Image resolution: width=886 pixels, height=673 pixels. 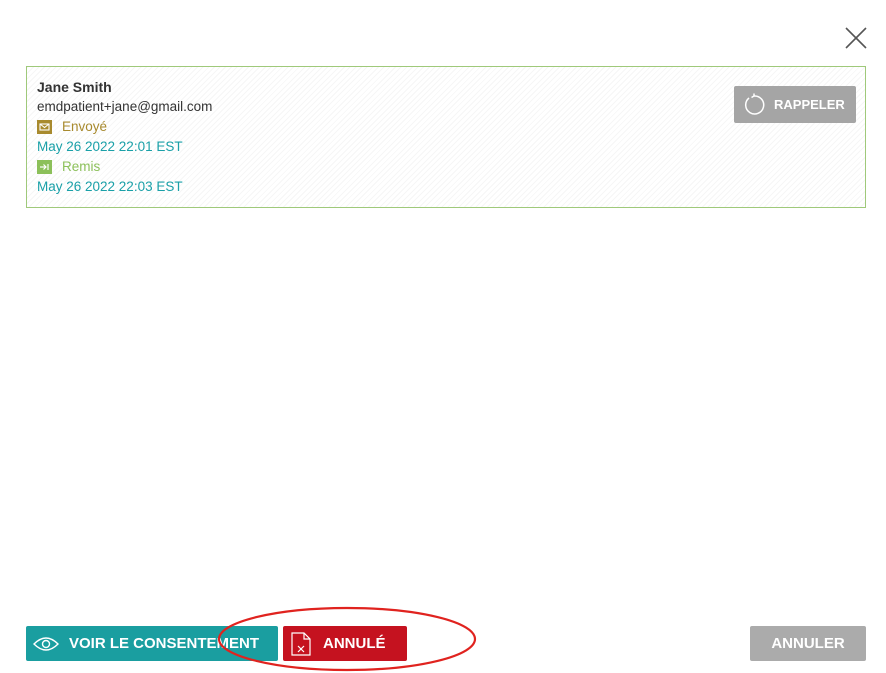 I want to click on status-delivered-label: Remis, so click(x=81, y=166).